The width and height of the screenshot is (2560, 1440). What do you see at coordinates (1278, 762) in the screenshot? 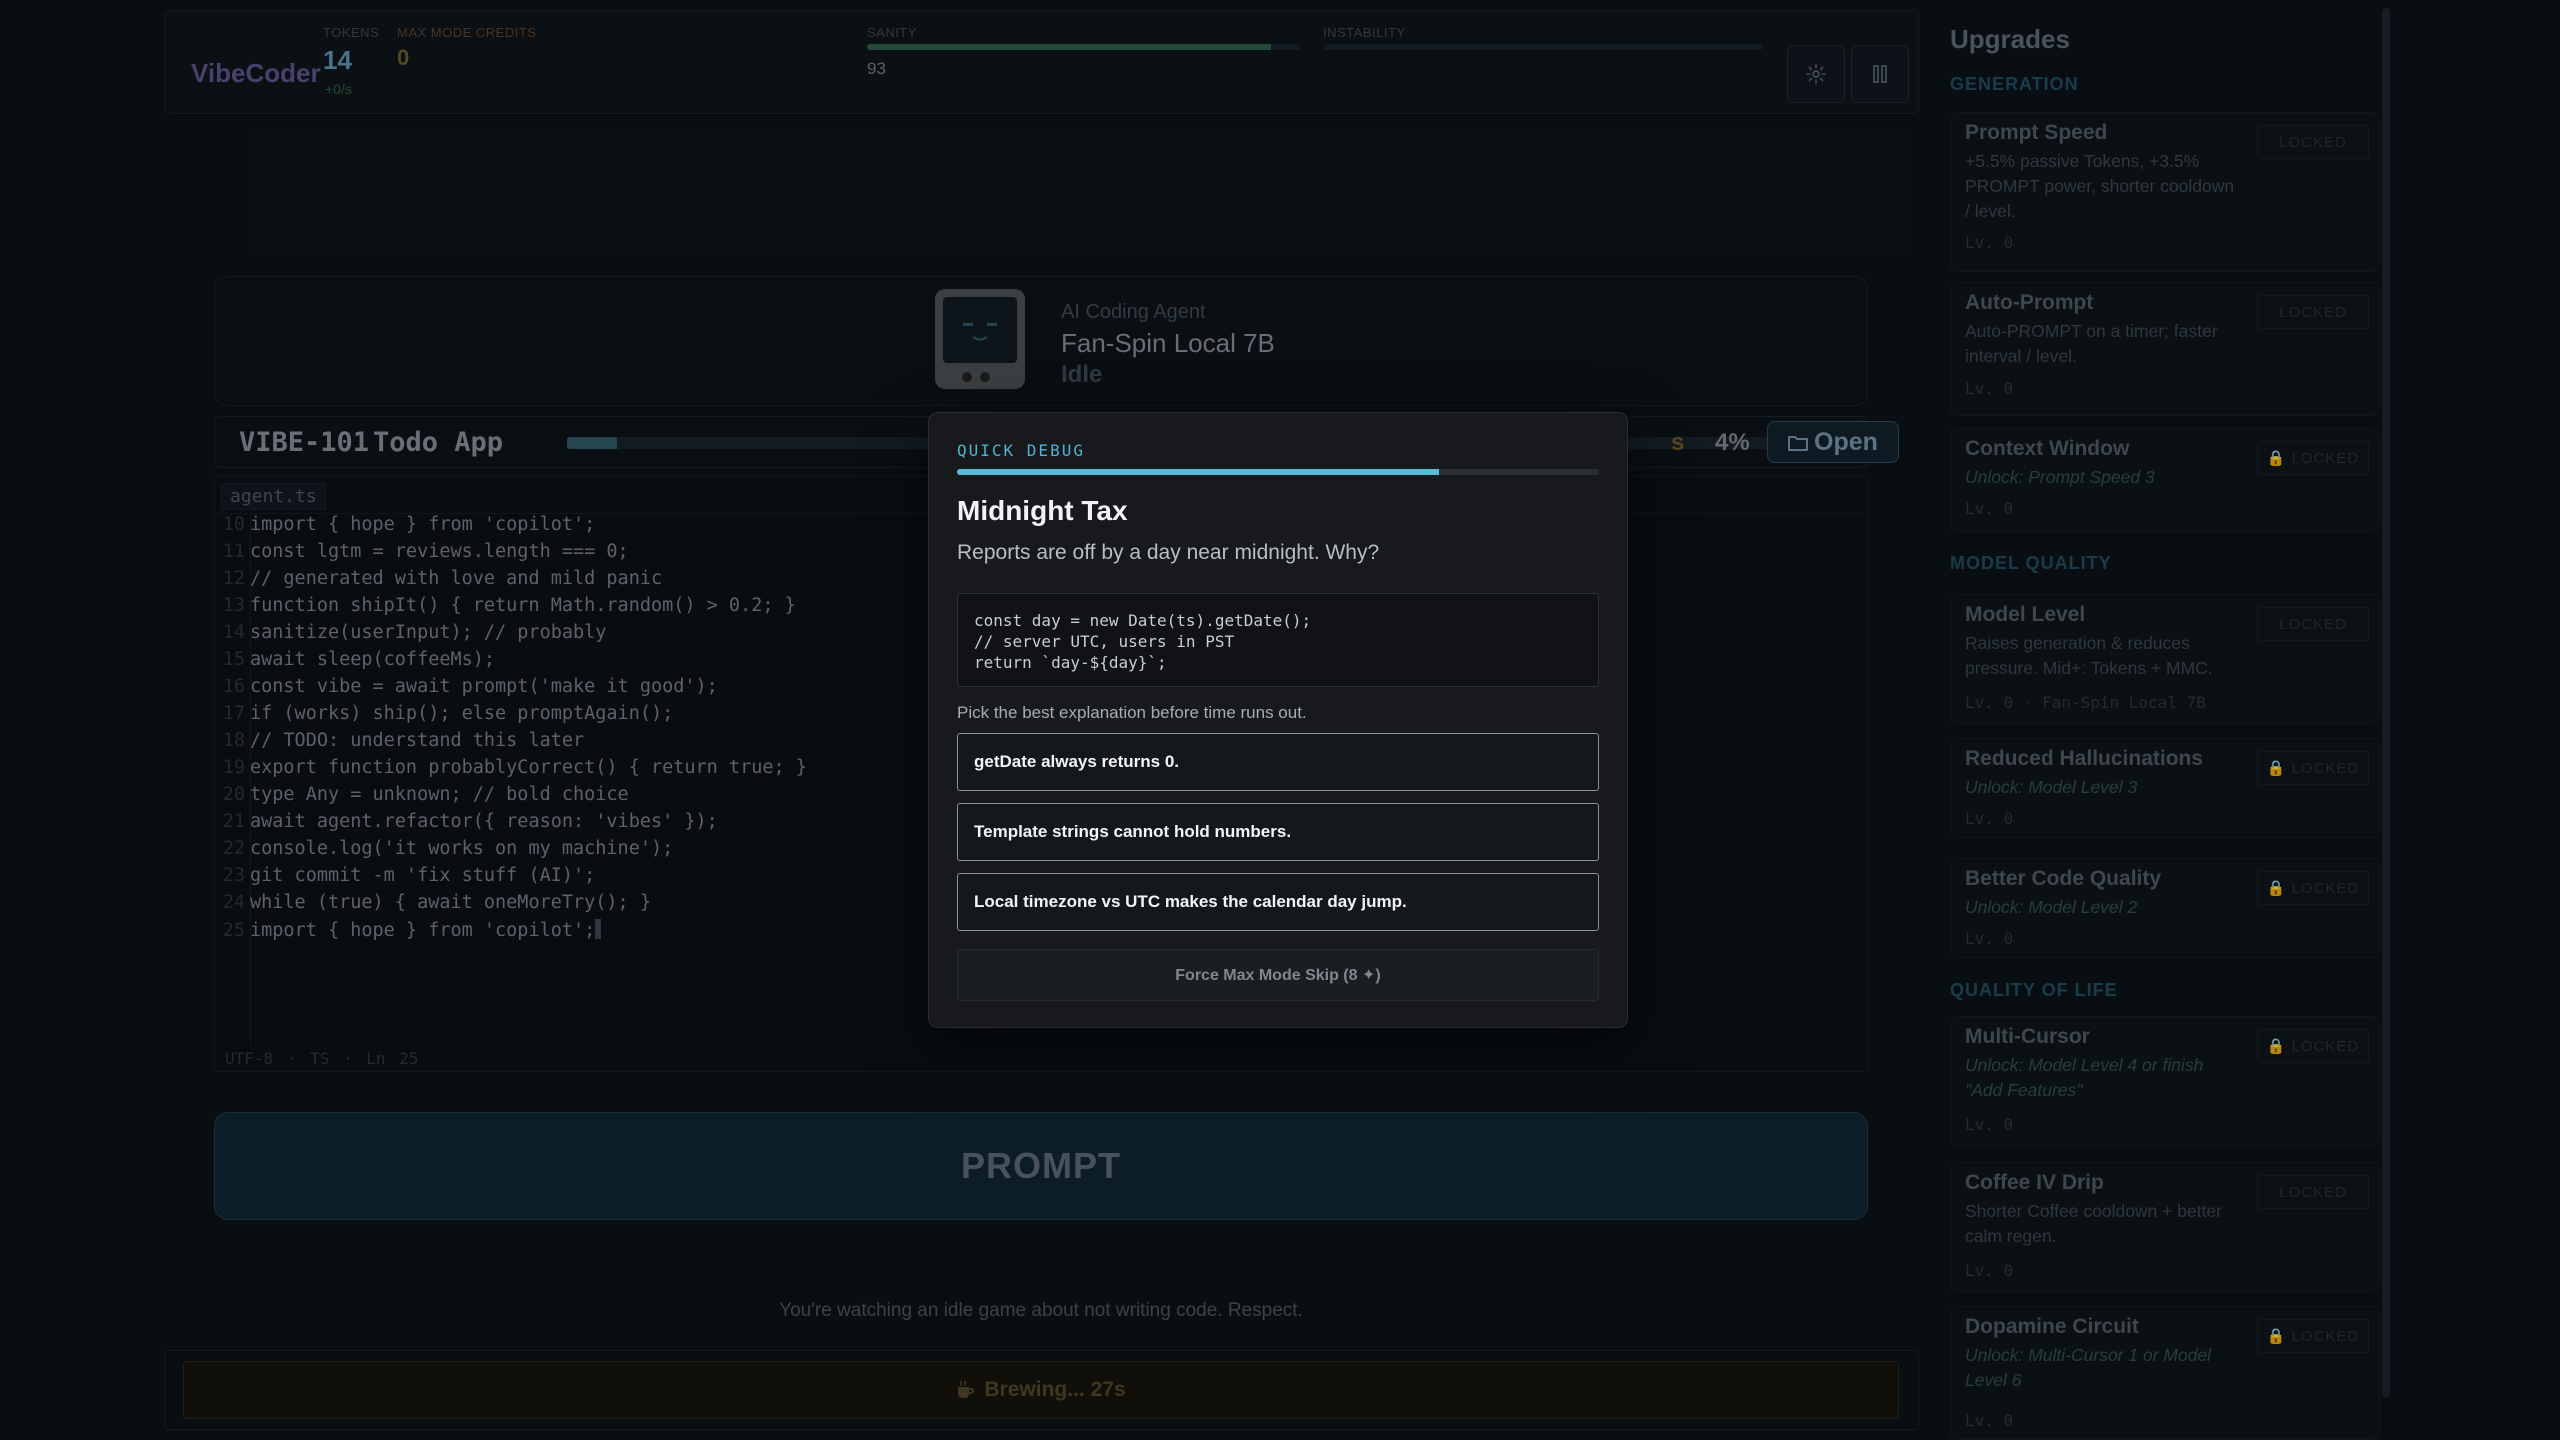
I see `answer-option-1: getDate always returns 0.` at bounding box center [1278, 762].